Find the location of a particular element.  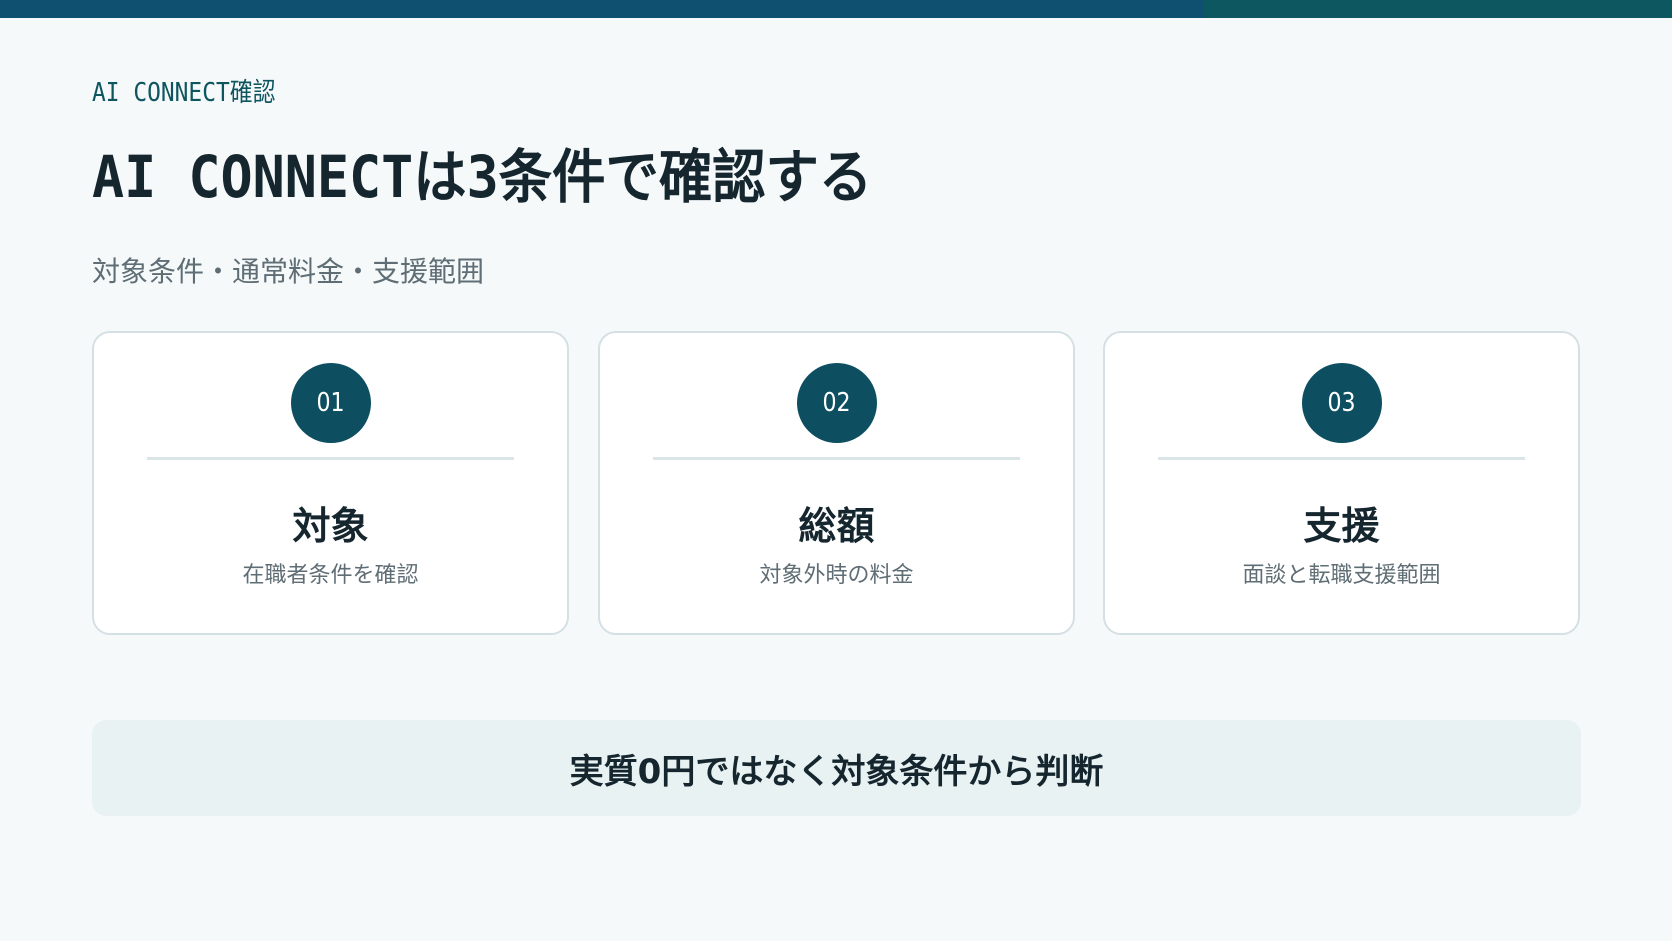

card-description: 面談と転職支援範囲 is located at coordinates (1341, 575).